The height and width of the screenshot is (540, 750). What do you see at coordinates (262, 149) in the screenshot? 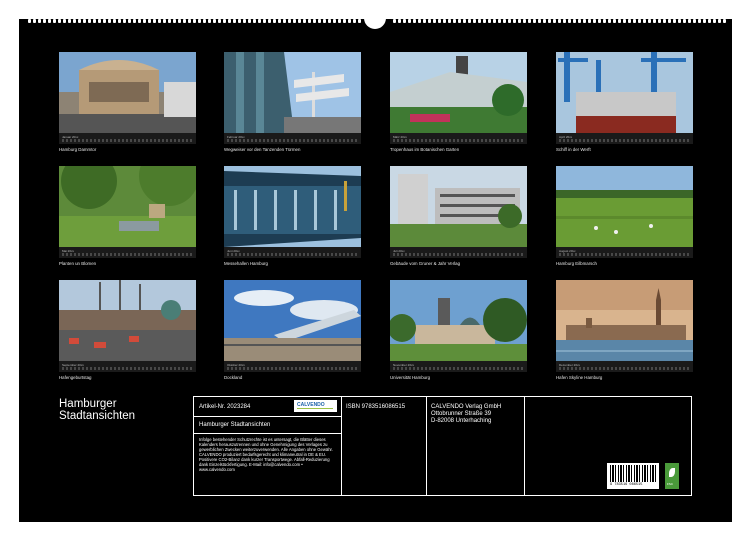
I see `photo-caption: Wegweiser vor den Tanzenden Türmen` at bounding box center [262, 149].